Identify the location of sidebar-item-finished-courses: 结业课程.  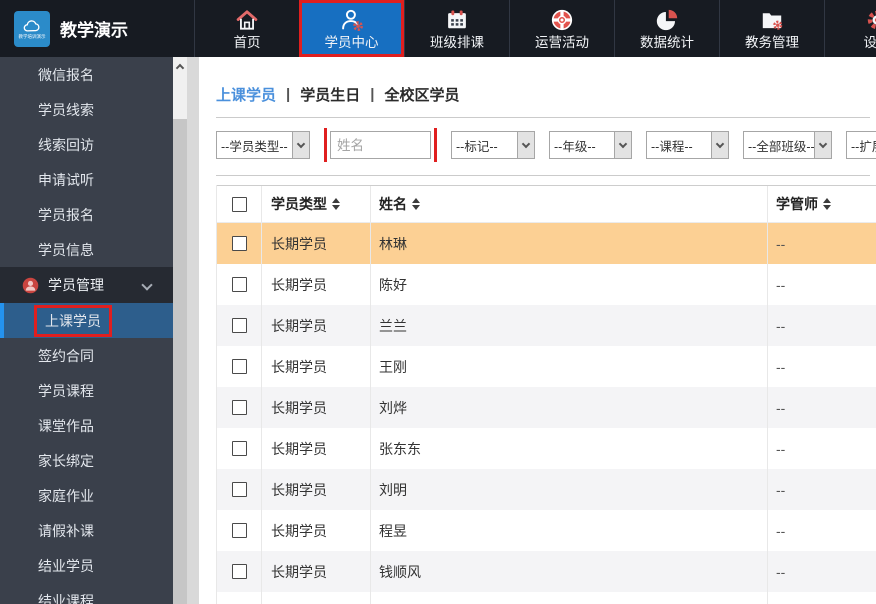
(86, 593).